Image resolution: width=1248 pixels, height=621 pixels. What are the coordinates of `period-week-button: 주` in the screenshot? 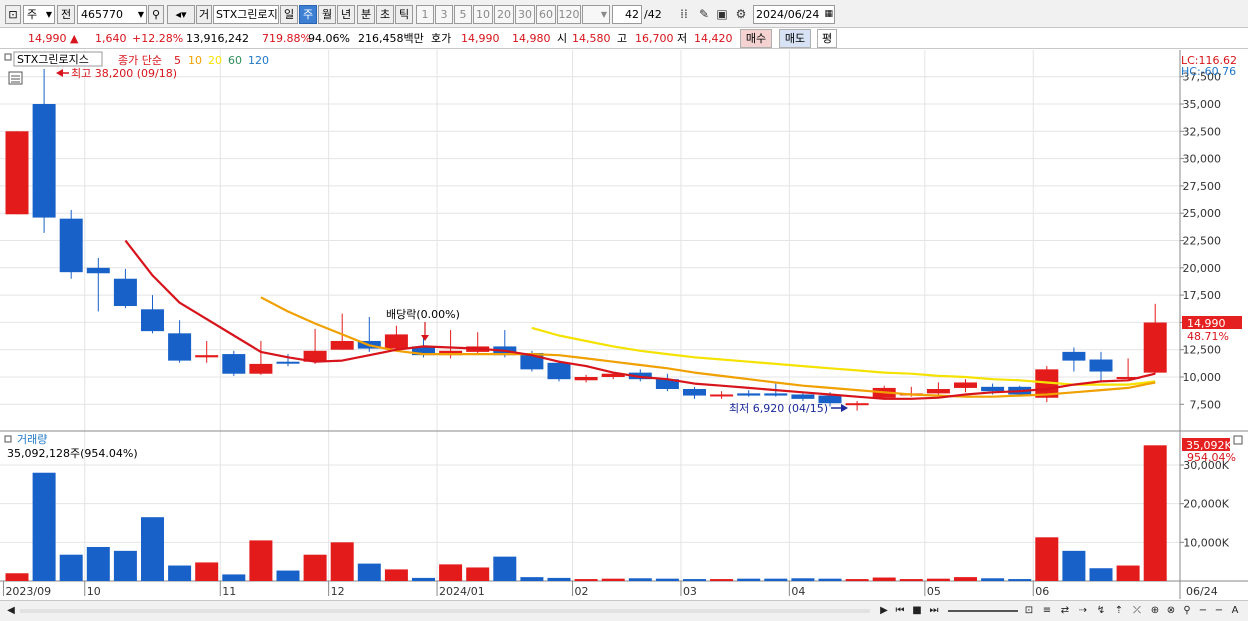 It's located at (308, 14).